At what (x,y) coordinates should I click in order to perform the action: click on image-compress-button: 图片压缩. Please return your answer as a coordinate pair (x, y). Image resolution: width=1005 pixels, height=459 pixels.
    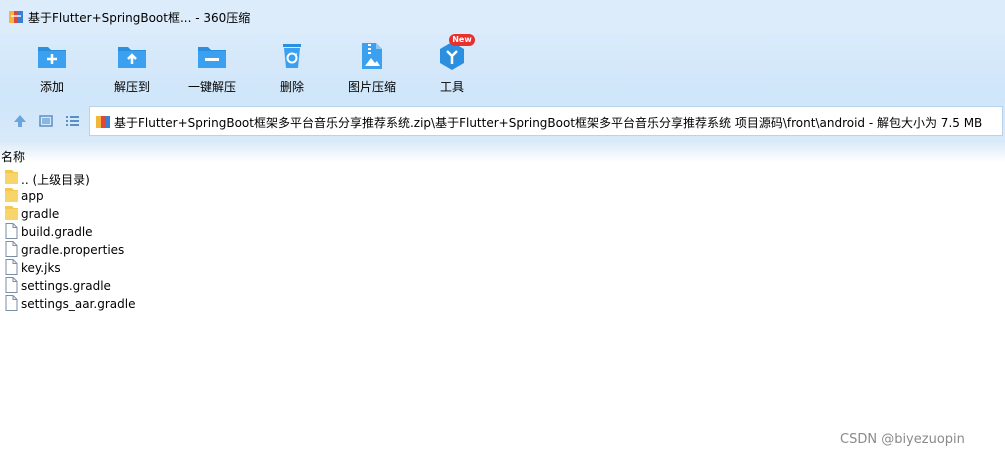
    Looking at the image, I should click on (372, 67).